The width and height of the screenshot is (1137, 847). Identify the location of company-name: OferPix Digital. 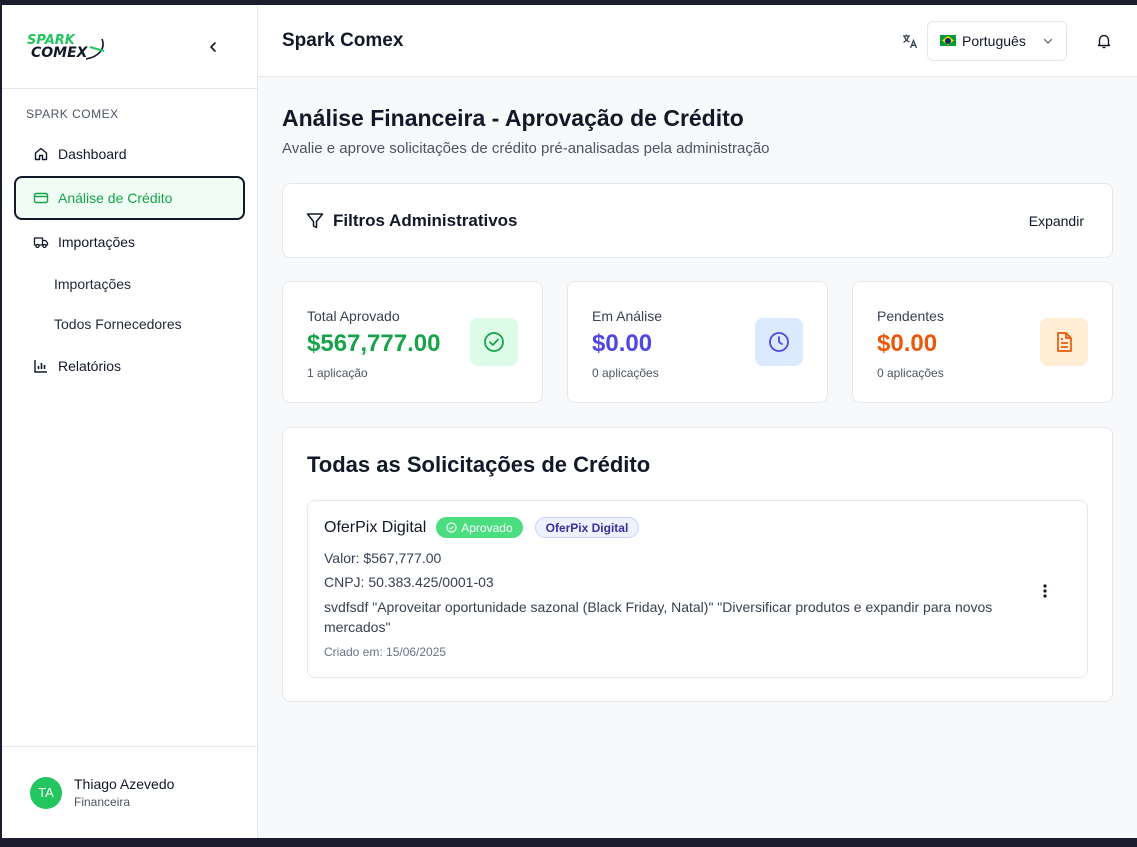
(375, 527).